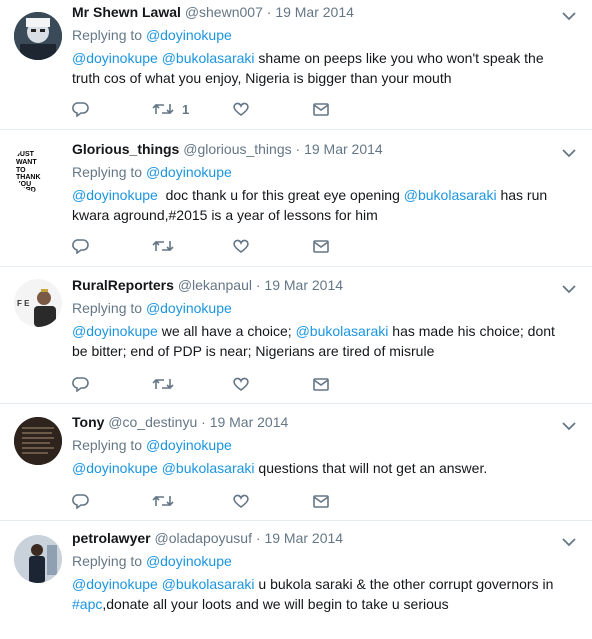 The height and width of the screenshot is (639, 592). I want to click on user-handle: @oladapoyusuf, so click(203, 538).